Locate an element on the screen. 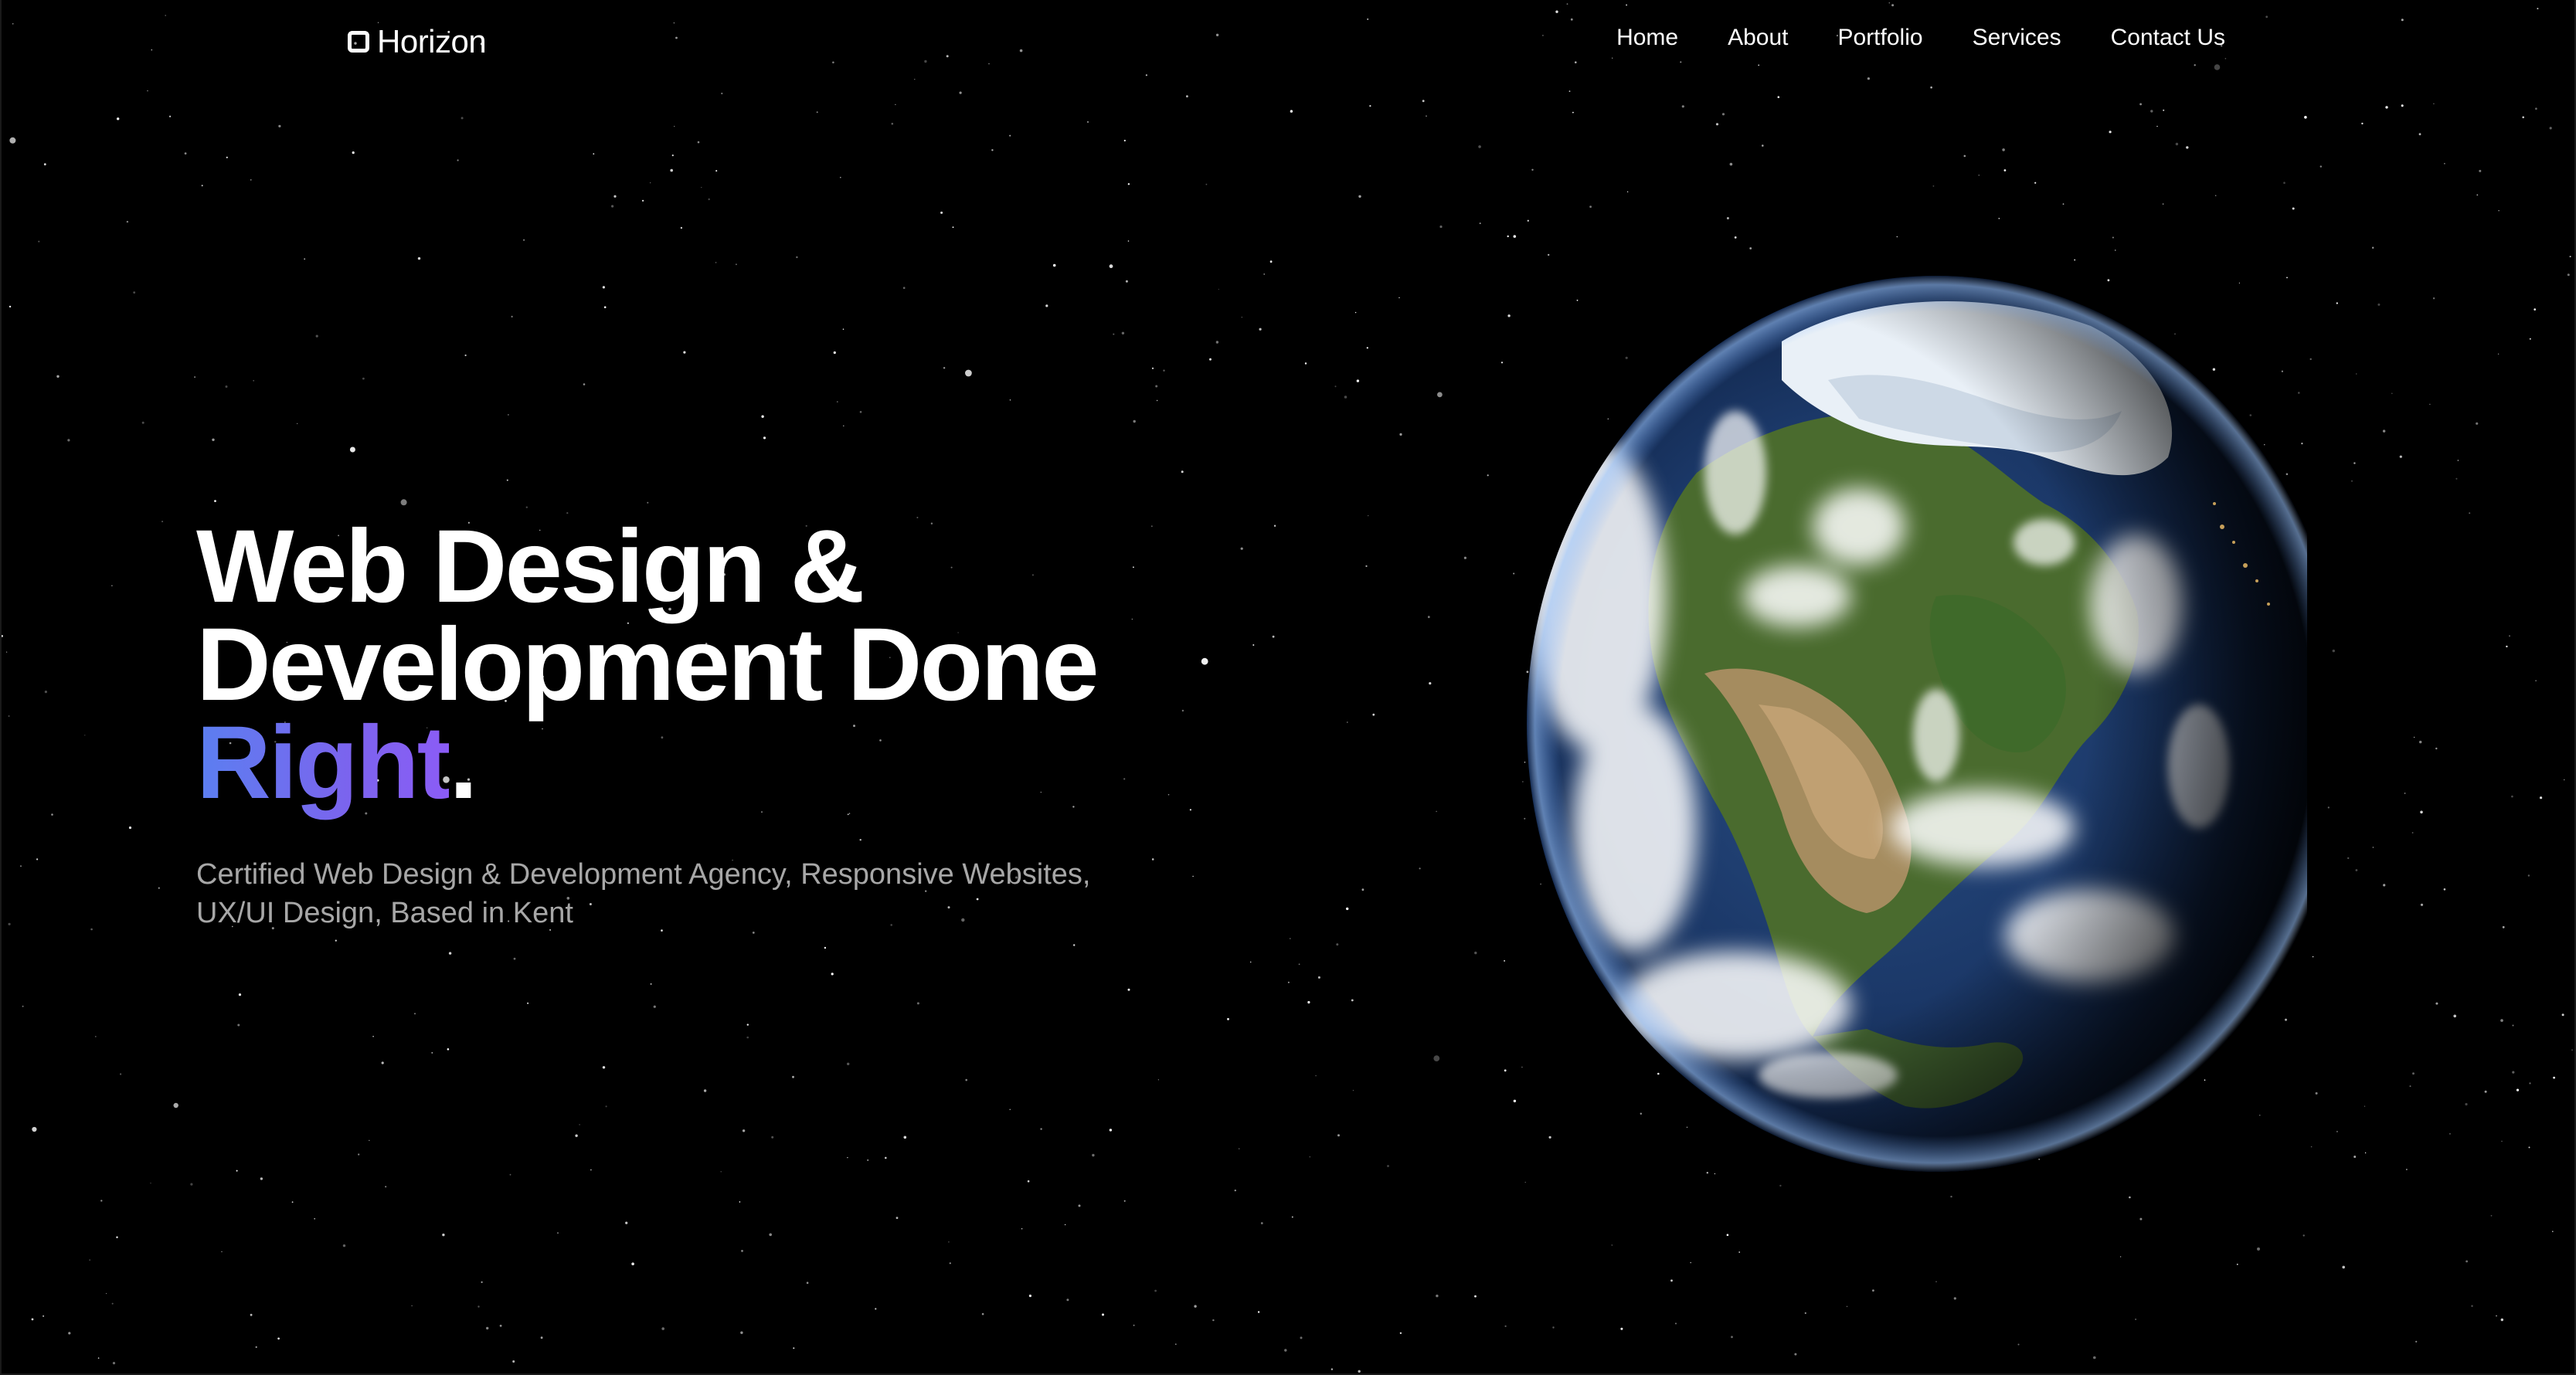  nav-item-home: Home is located at coordinates (1647, 38).